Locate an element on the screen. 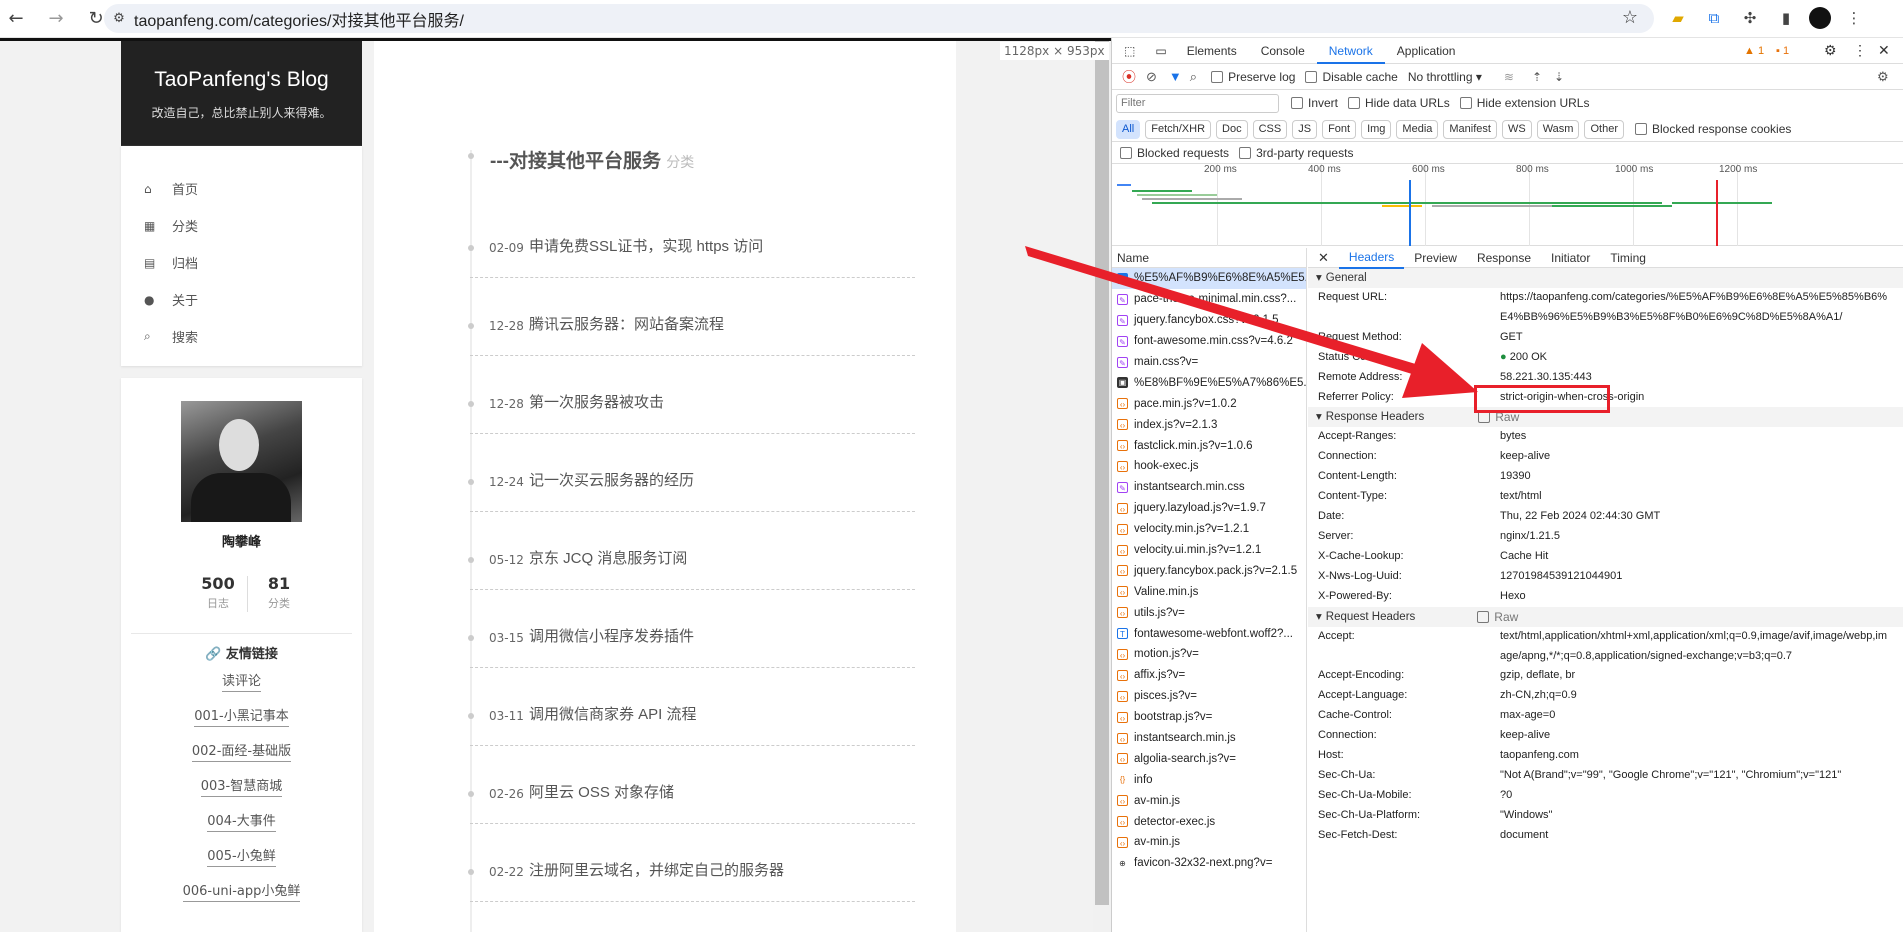 The height and width of the screenshot is (932, 1903). post-item: 02-26 阿里云 OSS 对象存储 is located at coordinates (691, 785).